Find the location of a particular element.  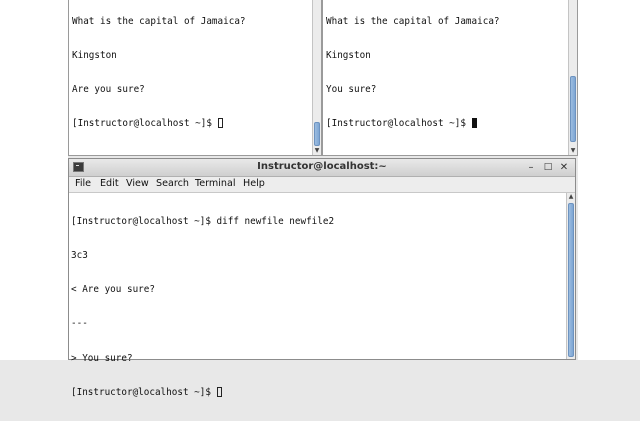

output-line: Are you sure? is located at coordinates (108, 90).